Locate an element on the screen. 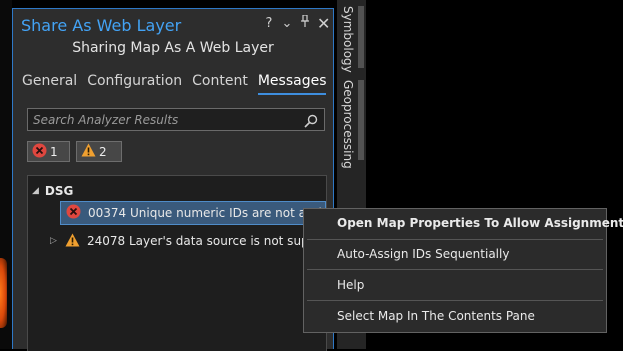 The image size is (623, 351). search-icon is located at coordinates (311, 120).